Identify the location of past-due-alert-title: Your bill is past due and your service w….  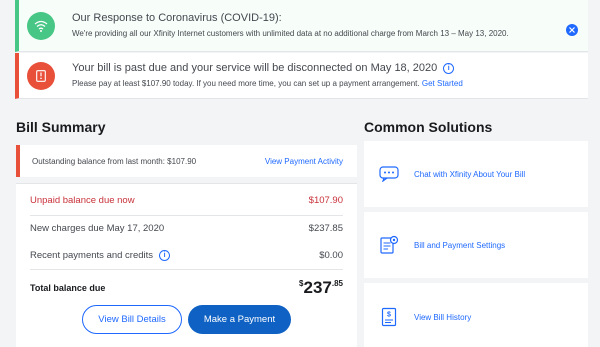
(255, 68).